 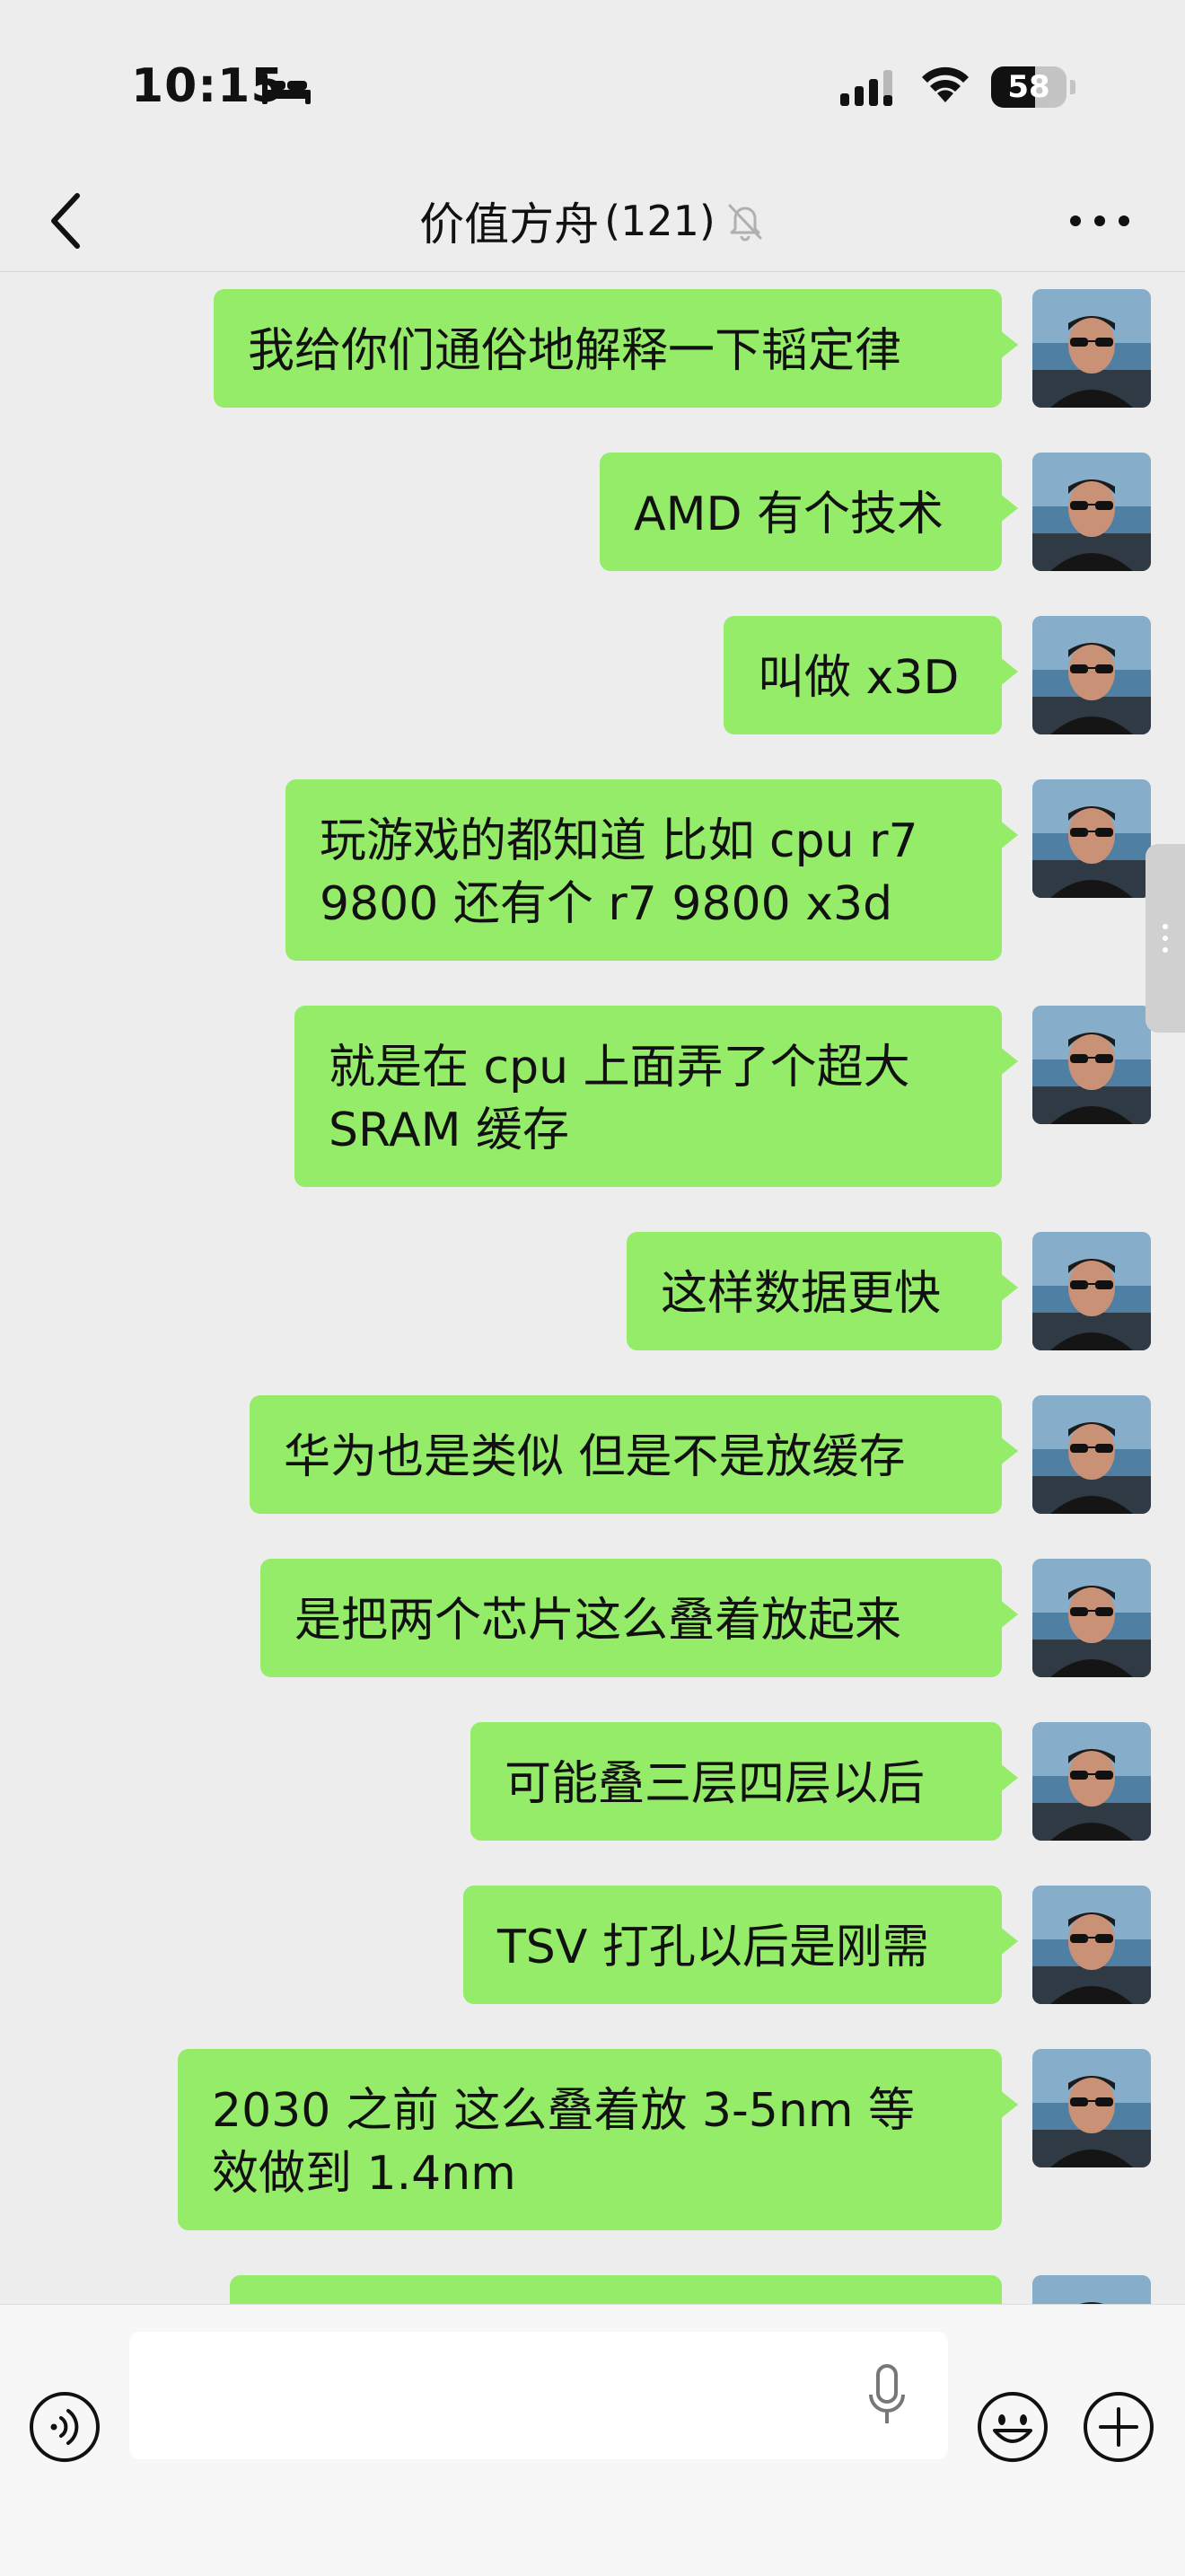 I want to click on message-row-partial, so click(x=592, y=2289).